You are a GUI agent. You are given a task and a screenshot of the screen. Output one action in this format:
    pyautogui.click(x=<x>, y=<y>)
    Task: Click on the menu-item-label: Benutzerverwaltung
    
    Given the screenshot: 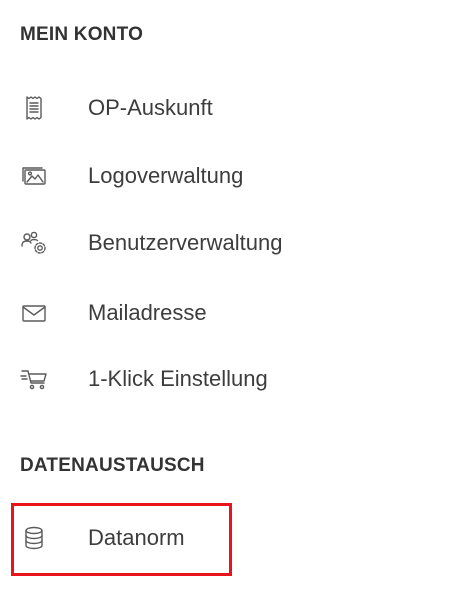 What is the action you would take?
    pyautogui.click(x=185, y=242)
    